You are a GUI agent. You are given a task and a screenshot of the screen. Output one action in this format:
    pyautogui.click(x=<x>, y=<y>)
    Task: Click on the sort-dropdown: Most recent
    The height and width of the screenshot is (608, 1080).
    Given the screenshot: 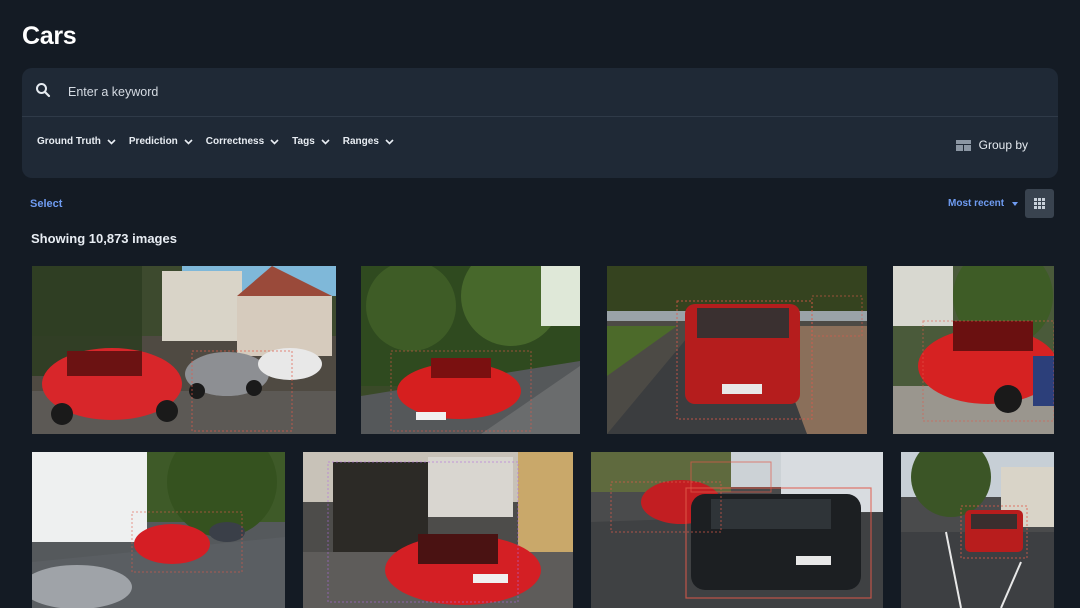 What is the action you would take?
    pyautogui.click(x=983, y=203)
    